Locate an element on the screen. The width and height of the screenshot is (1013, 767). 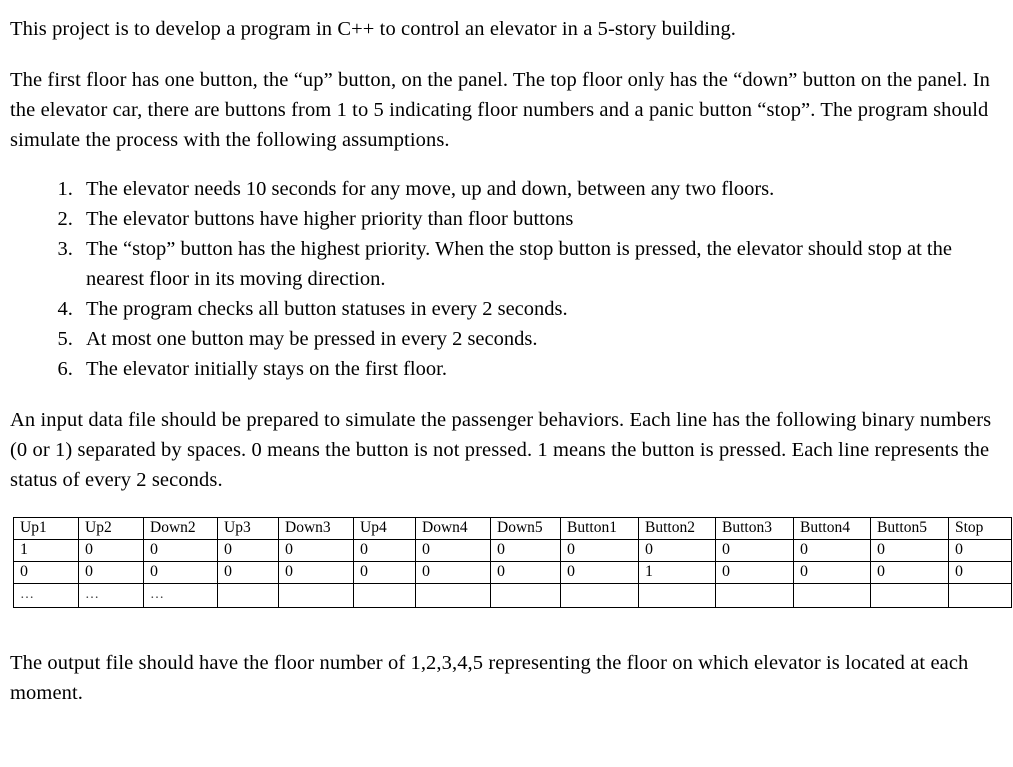
status-table-row: 10000000000000 is located at coordinates (512, 550).